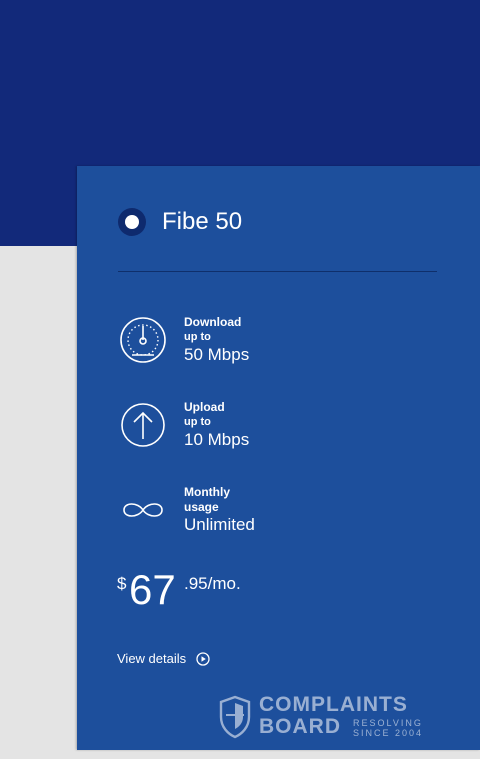 The height and width of the screenshot is (759, 480). What do you see at coordinates (197, 422) in the screenshot?
I see `upload-label-line2: up to` at bounding box center [197, 422].